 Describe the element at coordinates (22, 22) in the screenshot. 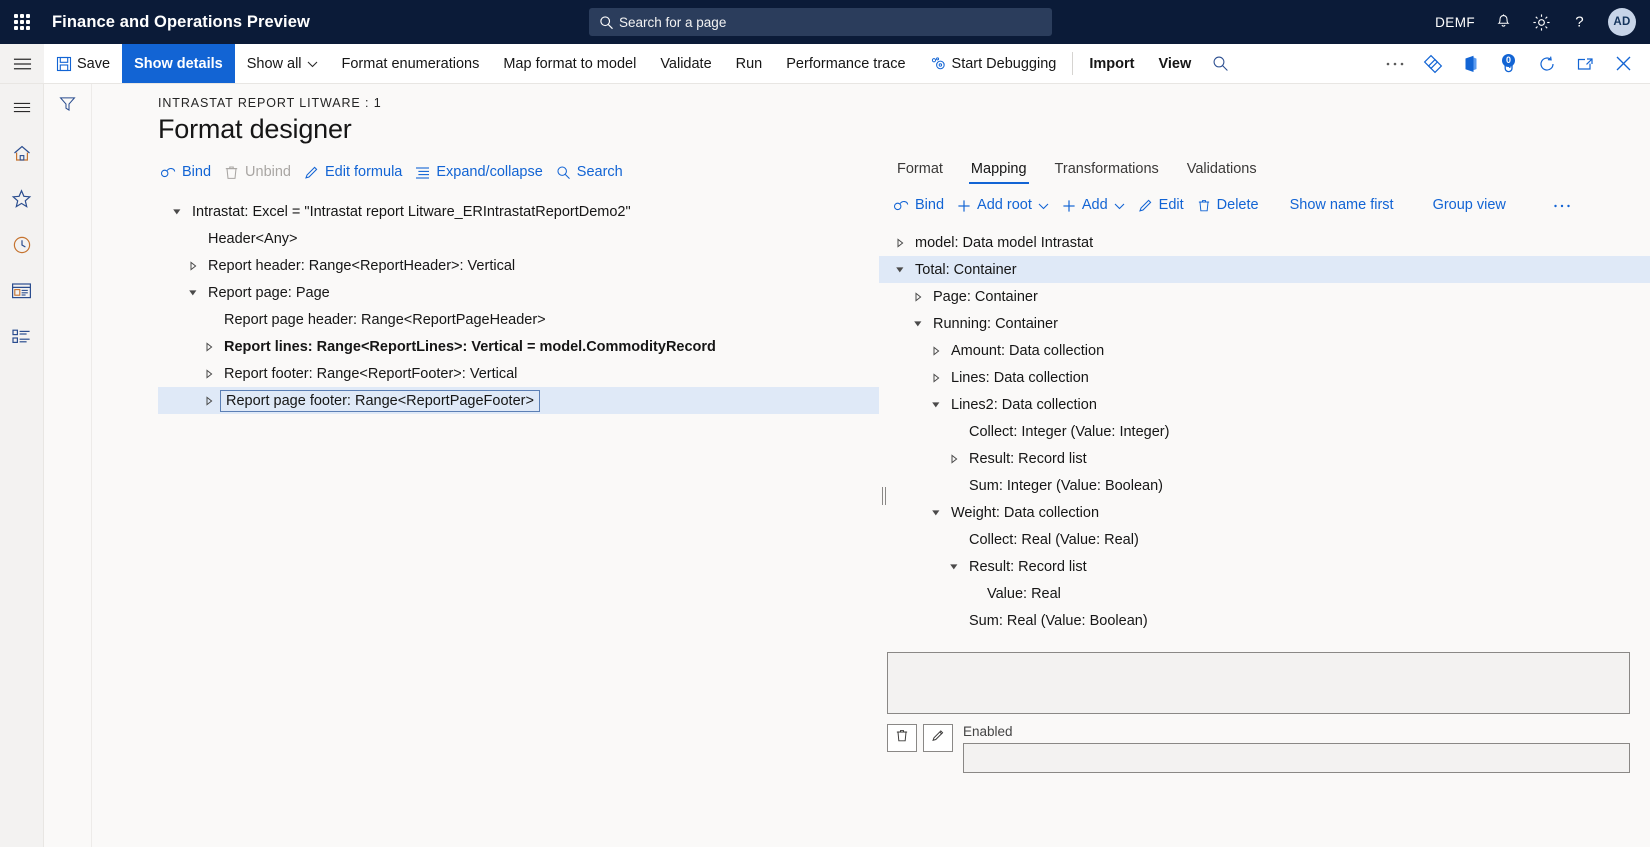

I see `app-launcher-icon` at that location.